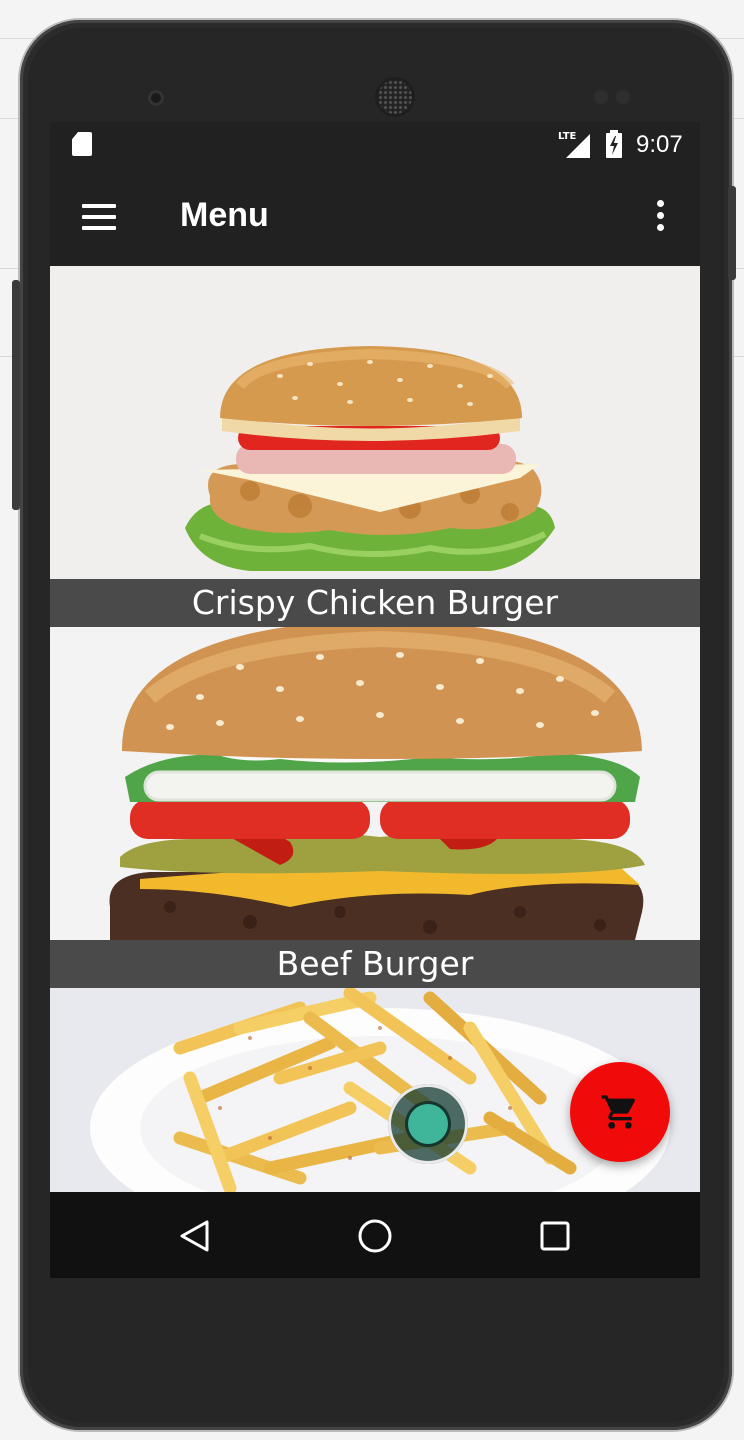 Image resolution: width=744 pixels, height=1440 pixels. Describe the element at coordinates (375, 964) in the screenshot. I see `item-caption: Beef Burger` at that location.